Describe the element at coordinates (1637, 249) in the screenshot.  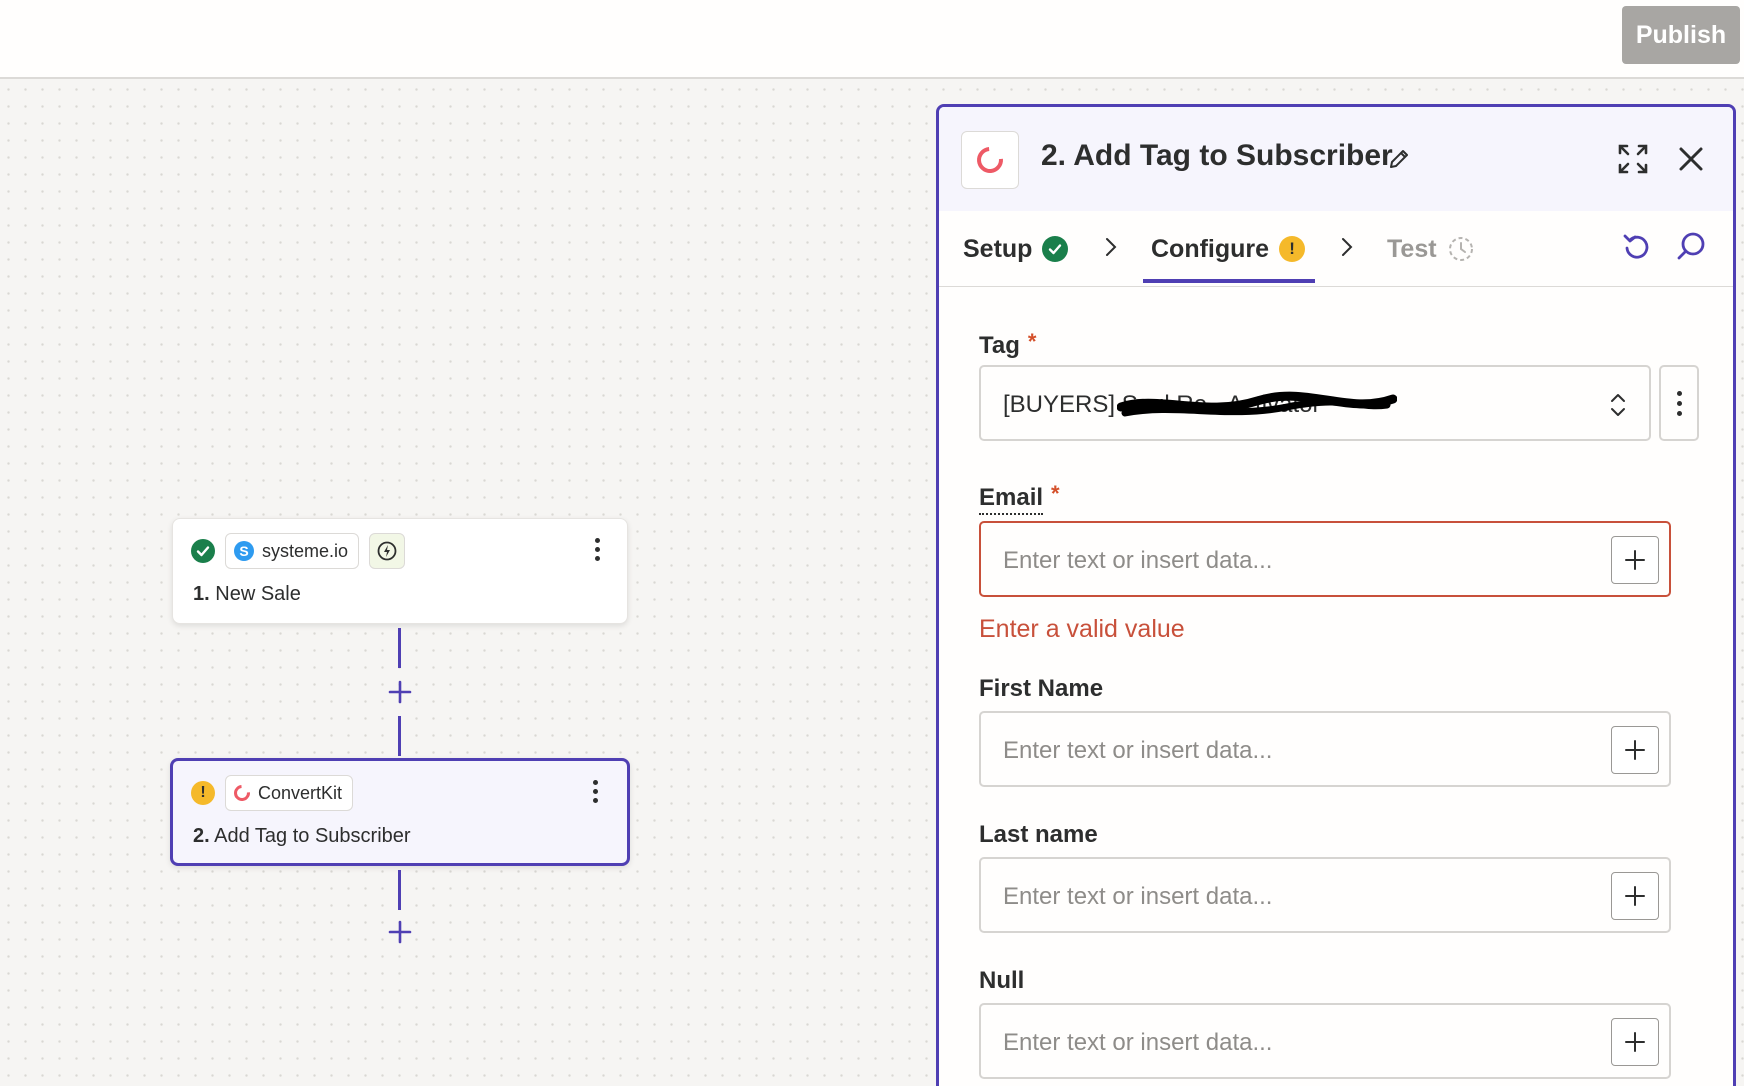
I see `refresh-icon` at that location.